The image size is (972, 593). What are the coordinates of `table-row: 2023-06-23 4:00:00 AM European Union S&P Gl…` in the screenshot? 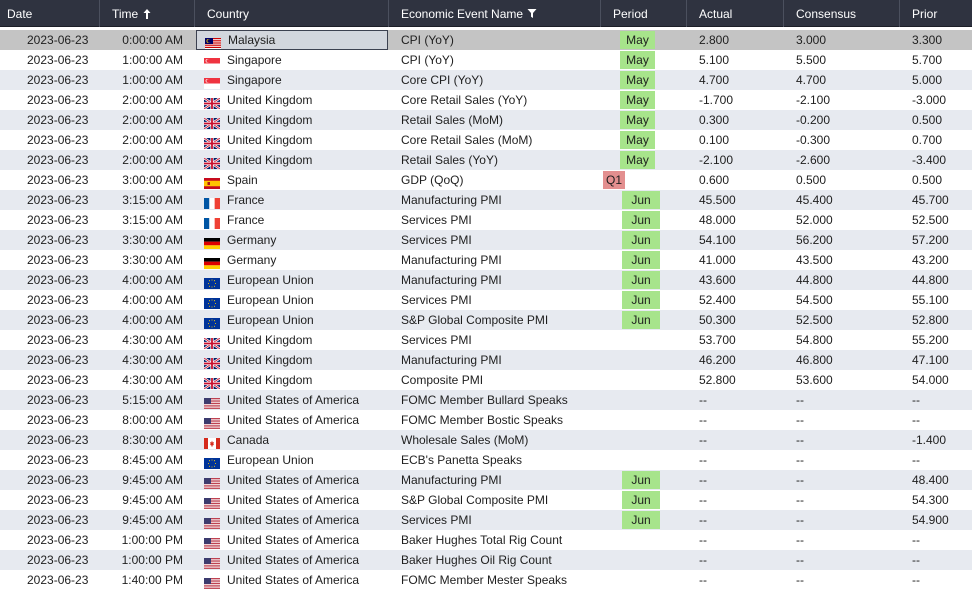 It's located at (486, 320).